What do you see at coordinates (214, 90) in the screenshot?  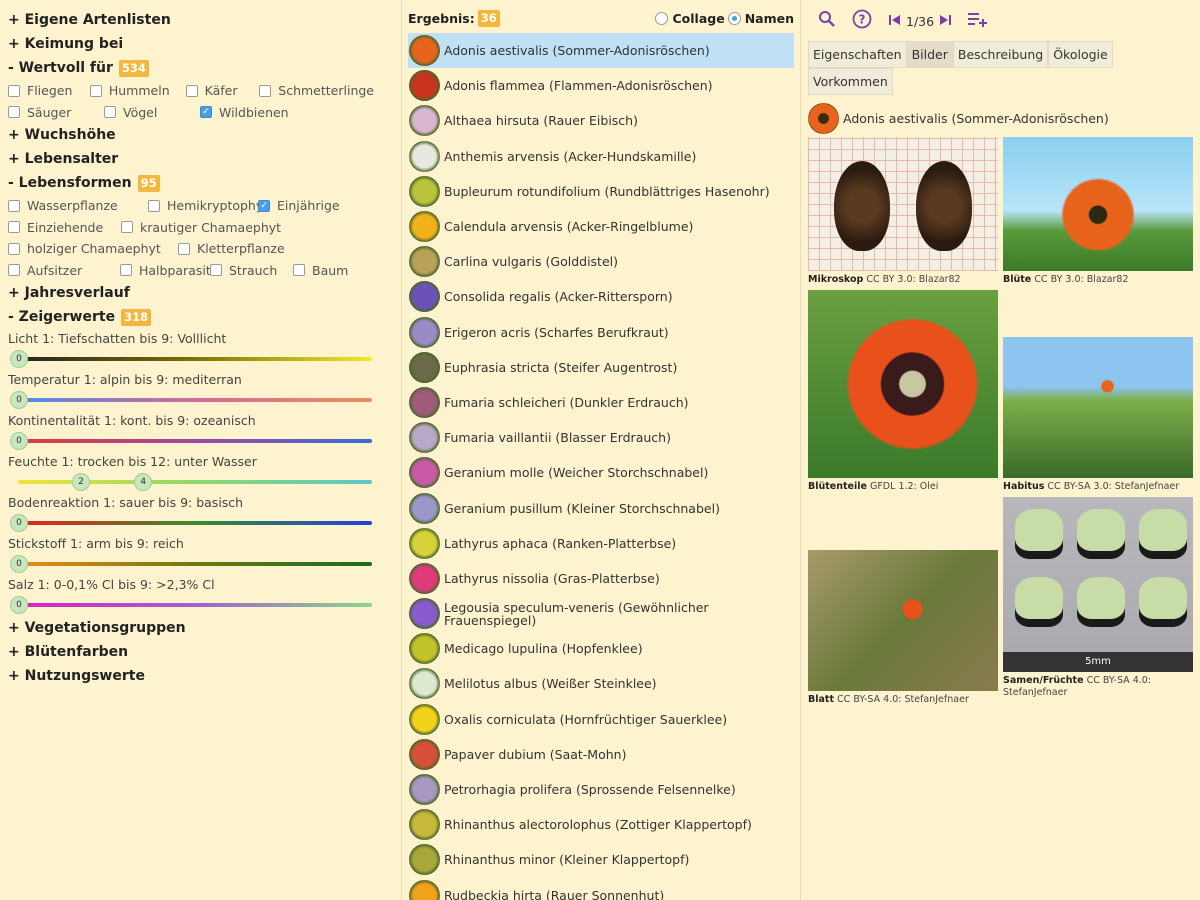 I see `checkbox-käfer: Käfer` at bounding box center [214, 90].